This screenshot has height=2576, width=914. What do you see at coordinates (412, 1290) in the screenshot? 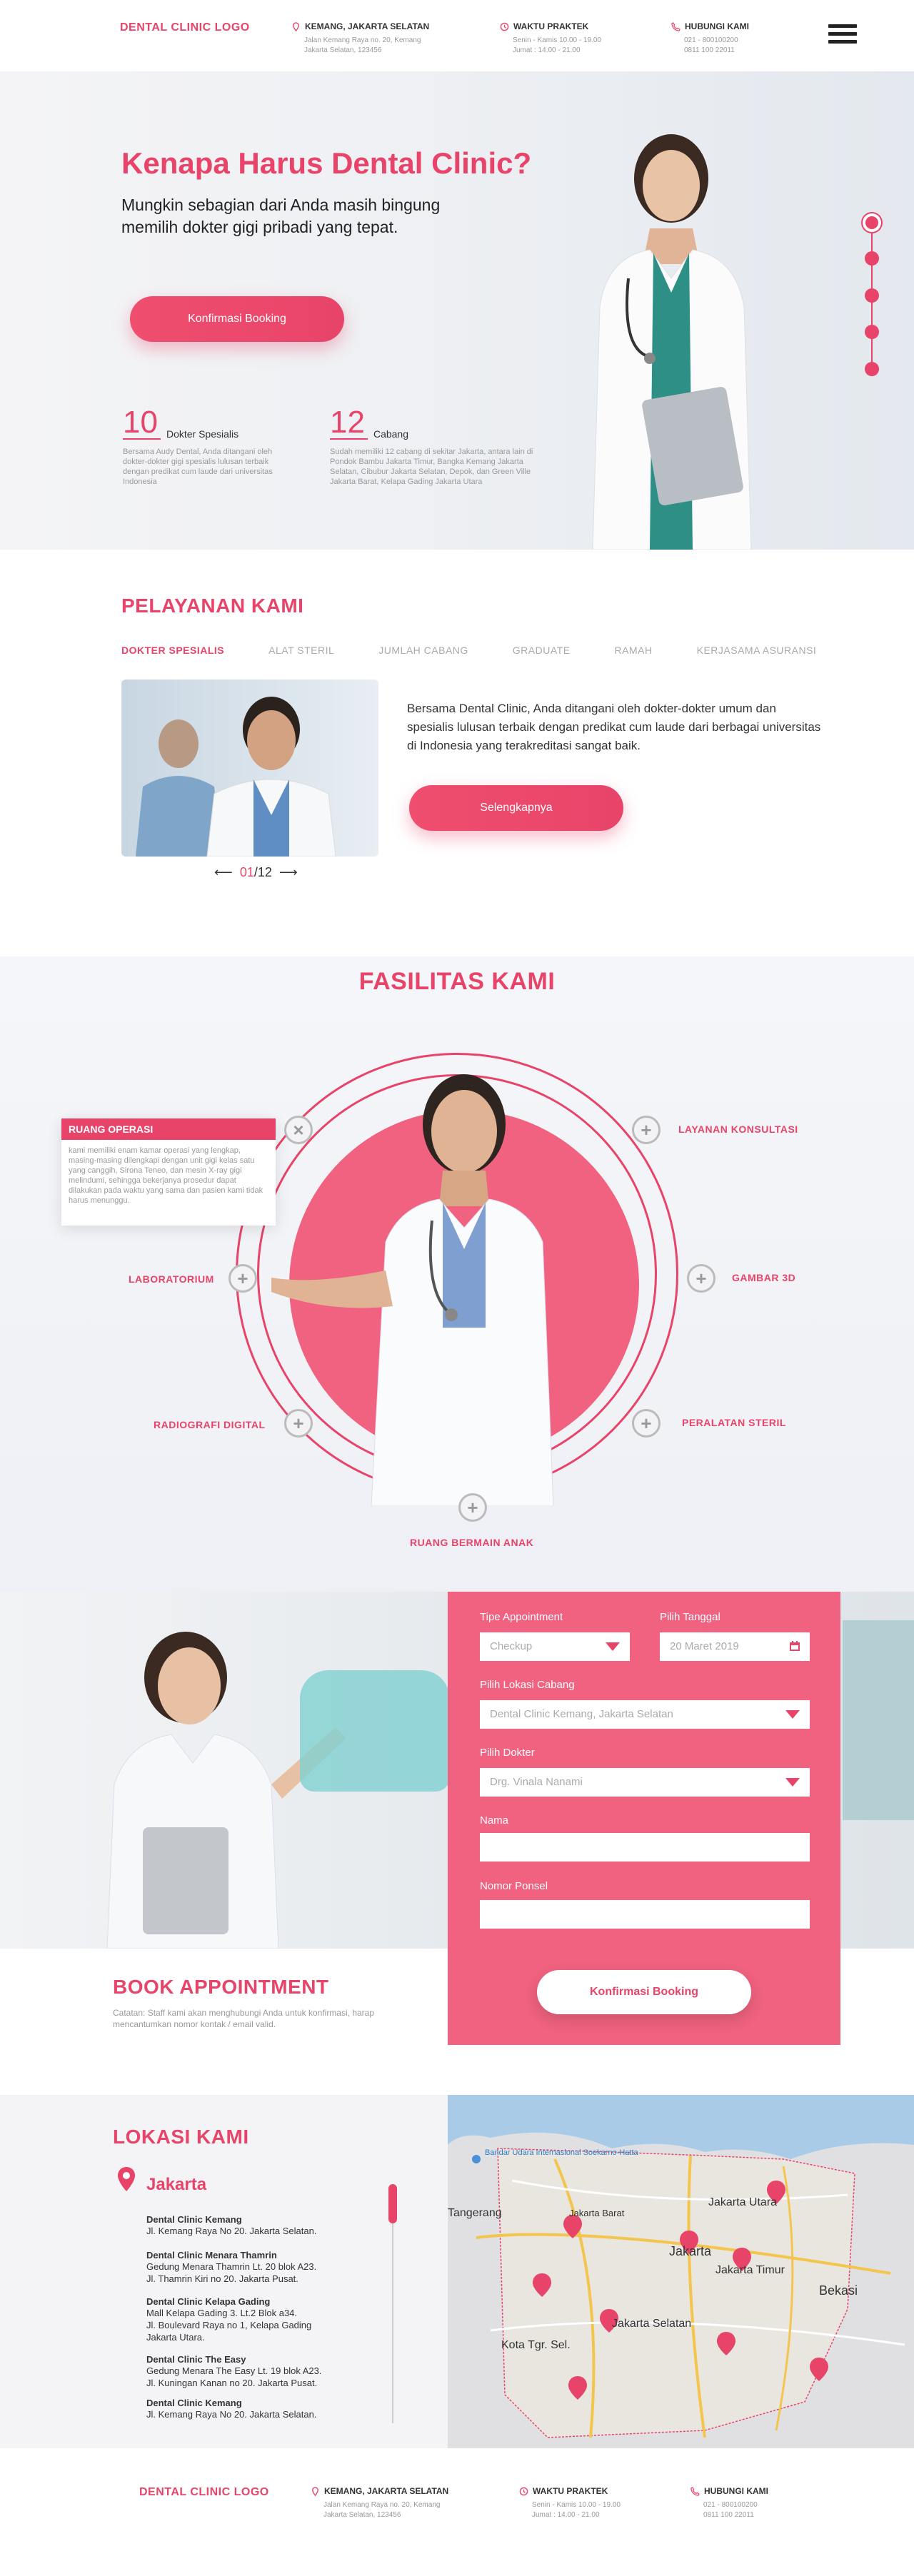
I see `facility-doctor-photo` at bounding box center [412, 1290].